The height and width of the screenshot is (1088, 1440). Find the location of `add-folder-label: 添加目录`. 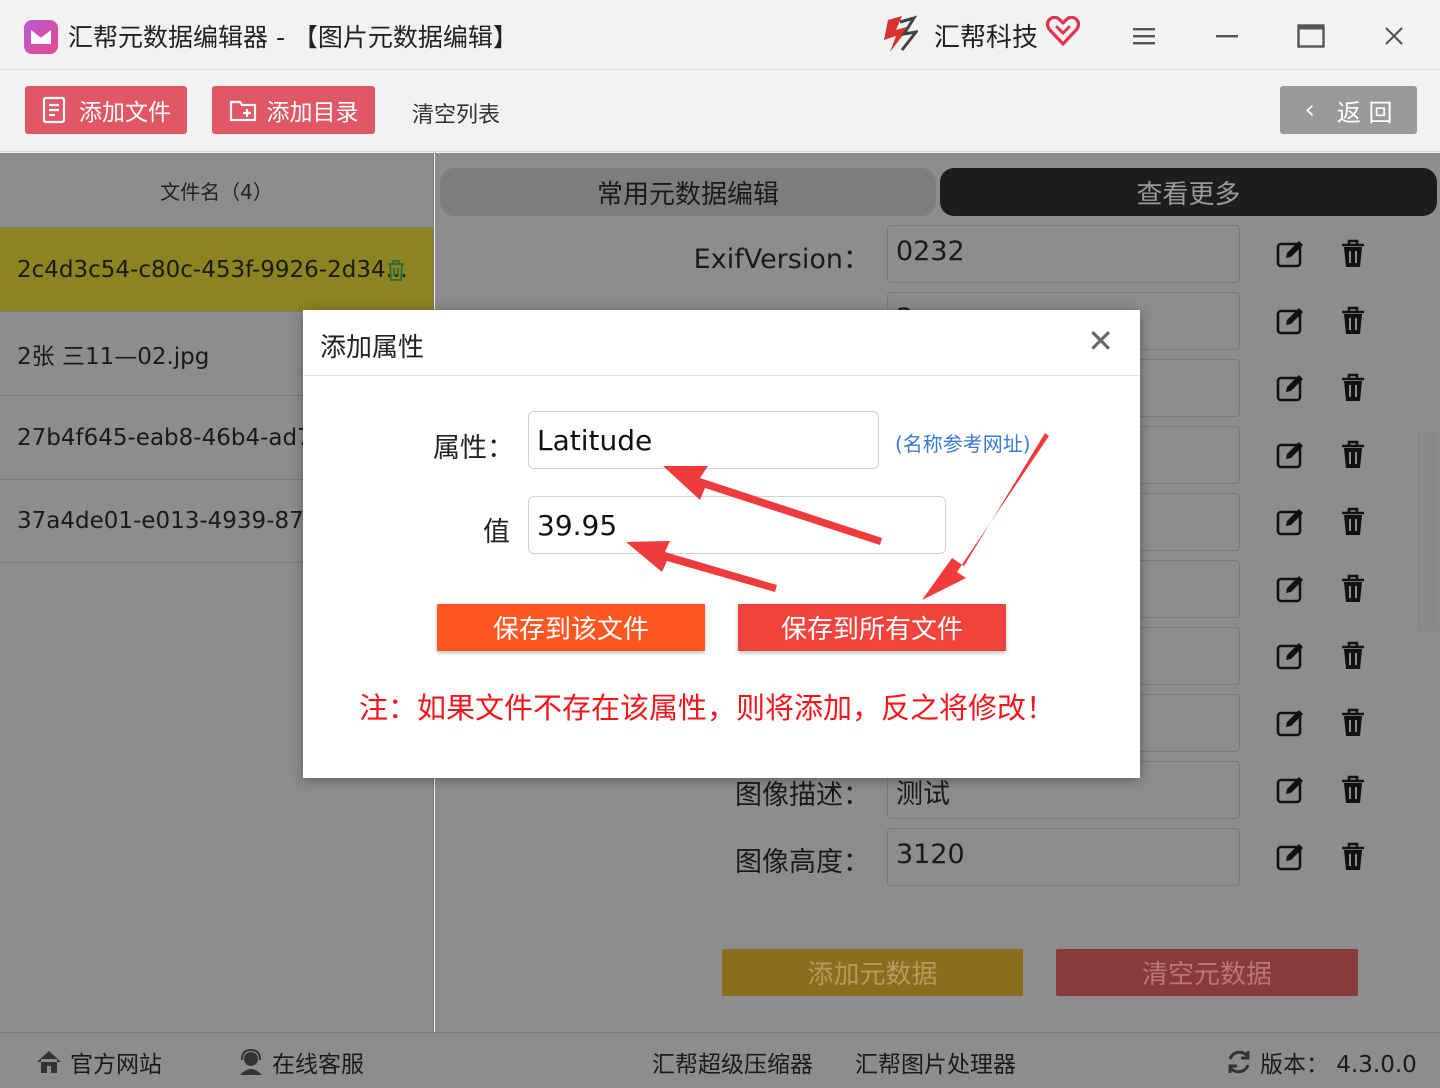

add-folder-label: 添加目录 is located at coordinates (312, 113).